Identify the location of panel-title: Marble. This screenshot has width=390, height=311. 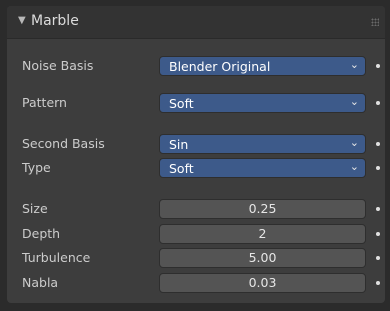
(55, 21).